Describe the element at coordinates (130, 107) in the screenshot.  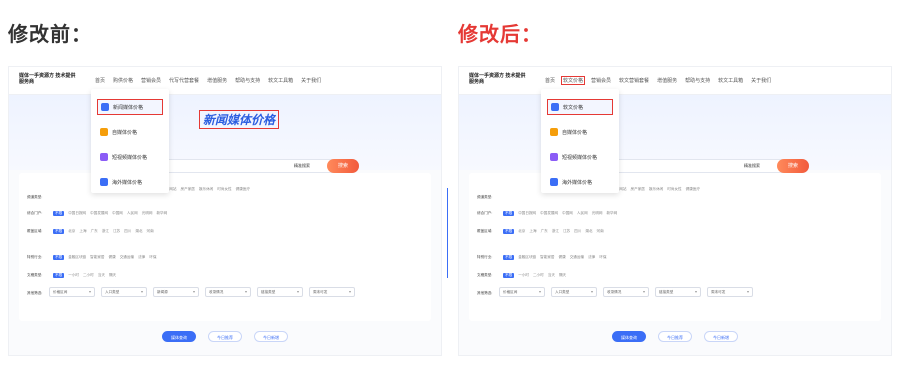
I see `dropdown-item-news: 新闻媒体价格` at that location.